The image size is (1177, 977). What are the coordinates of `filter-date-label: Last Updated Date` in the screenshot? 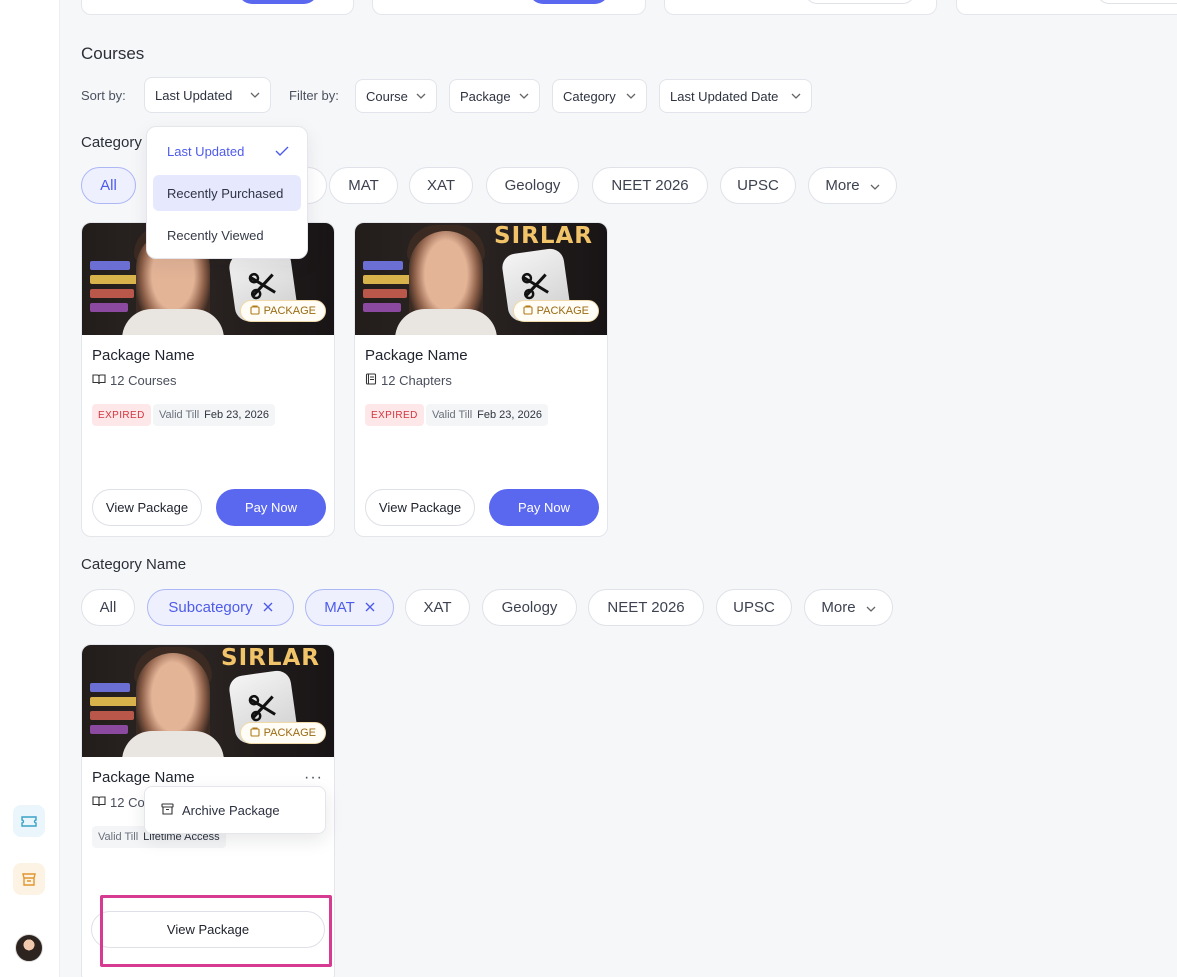 It's located at (724, 96).